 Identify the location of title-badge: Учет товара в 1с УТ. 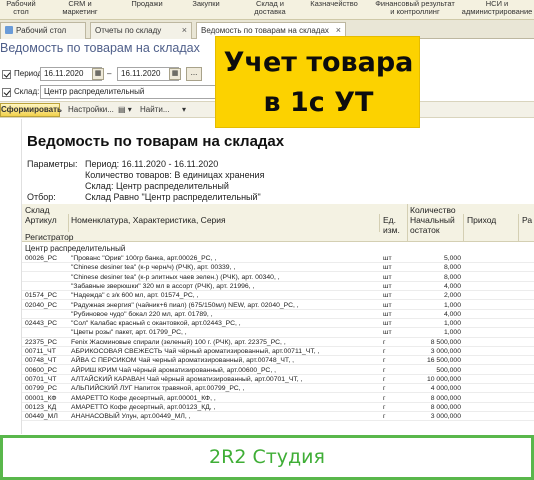
(317, 82).